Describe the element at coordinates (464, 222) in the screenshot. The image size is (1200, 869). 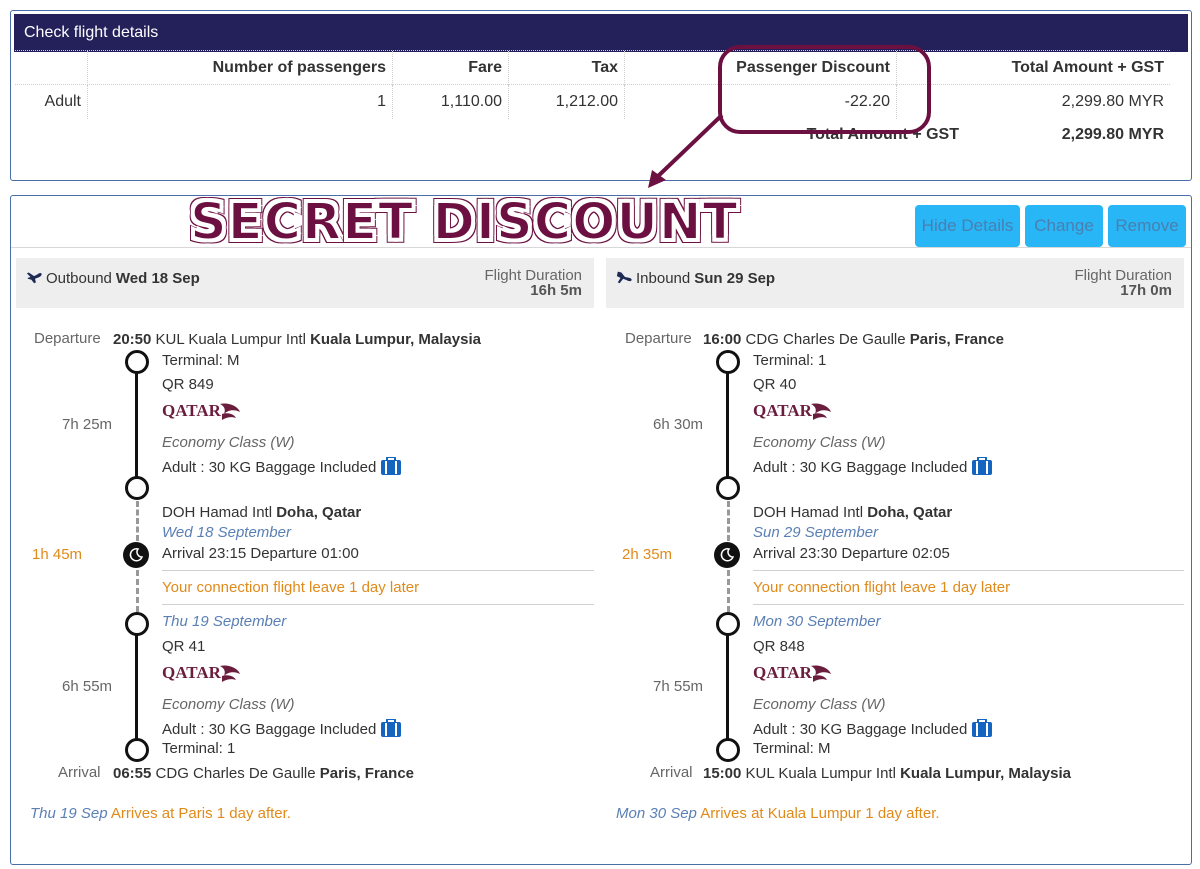
I see `secret-discount-annotation: SECRET DISCOUNT` at that location.